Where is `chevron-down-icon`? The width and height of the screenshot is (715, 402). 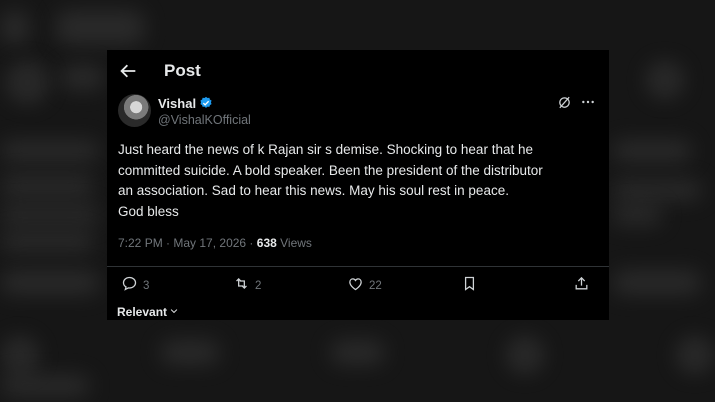
chevron-down-icon is located at coordinates (173, 312).